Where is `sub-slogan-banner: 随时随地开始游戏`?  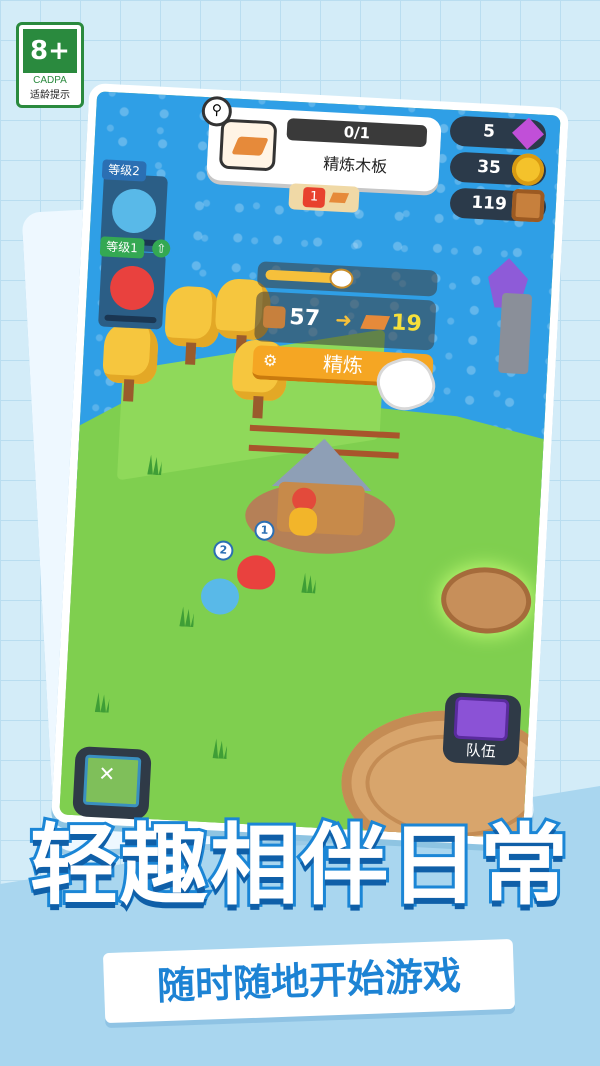
sub-slogan-banner: 随时随地开始游戏 is located at coordinates (309, 981).